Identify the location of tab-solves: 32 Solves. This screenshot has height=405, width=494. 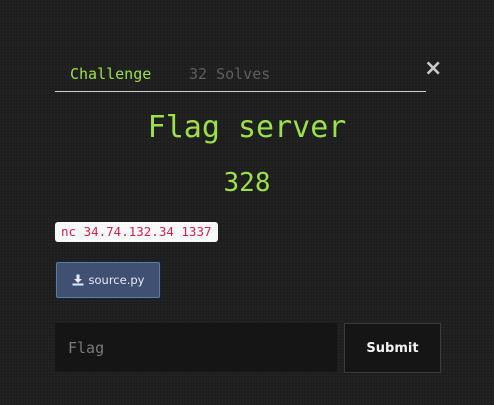
(229, 74).